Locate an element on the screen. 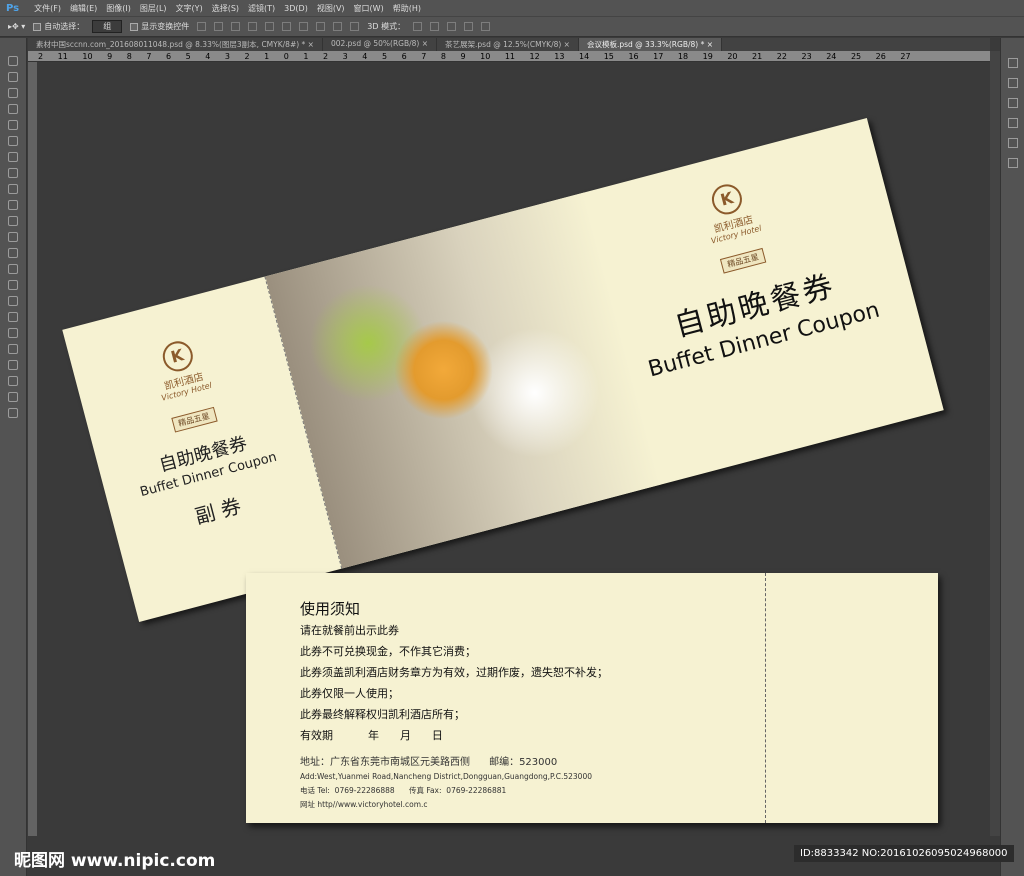 This screenshot has height=876, width=1024. menu-window: 窗口(W) is located at coordinates (369, 8).